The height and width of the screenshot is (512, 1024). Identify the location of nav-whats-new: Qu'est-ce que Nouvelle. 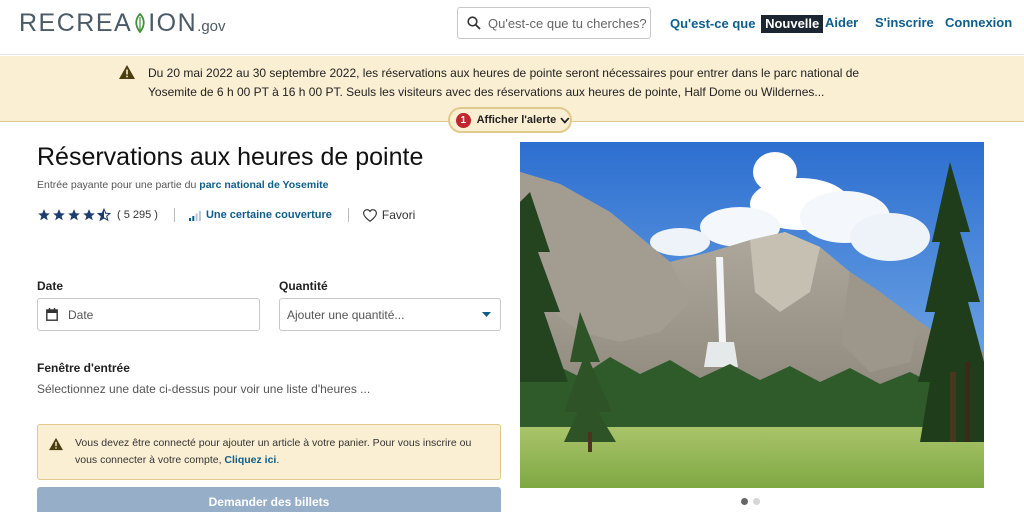
(747, 24).